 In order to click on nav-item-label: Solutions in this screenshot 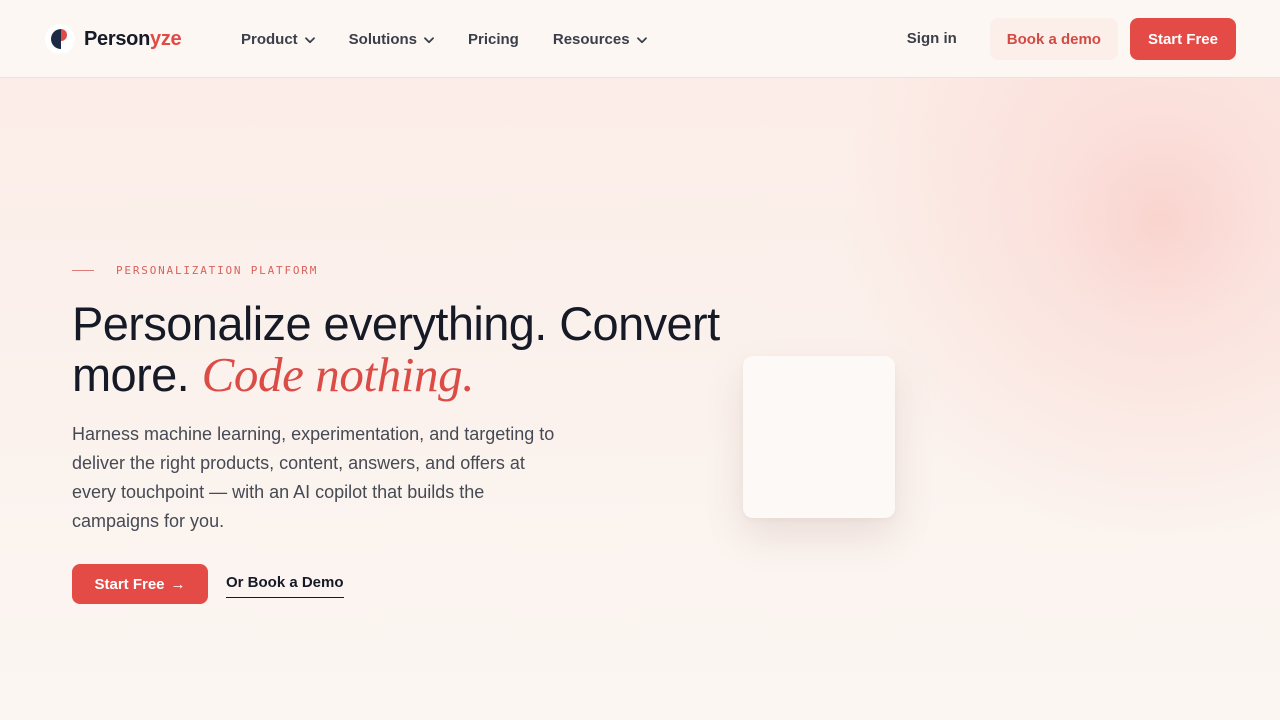, I will do `click(382, 39)`.